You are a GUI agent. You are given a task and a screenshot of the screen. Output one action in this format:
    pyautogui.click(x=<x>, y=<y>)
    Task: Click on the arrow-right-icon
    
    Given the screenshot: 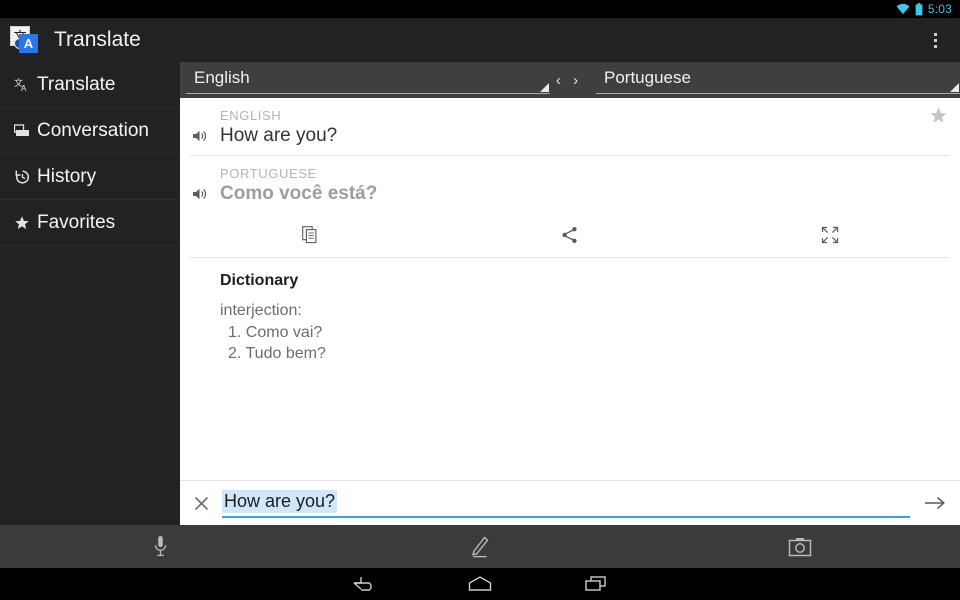 What is the action you would take?
    pyautogui.click(x=935, y=503)
    